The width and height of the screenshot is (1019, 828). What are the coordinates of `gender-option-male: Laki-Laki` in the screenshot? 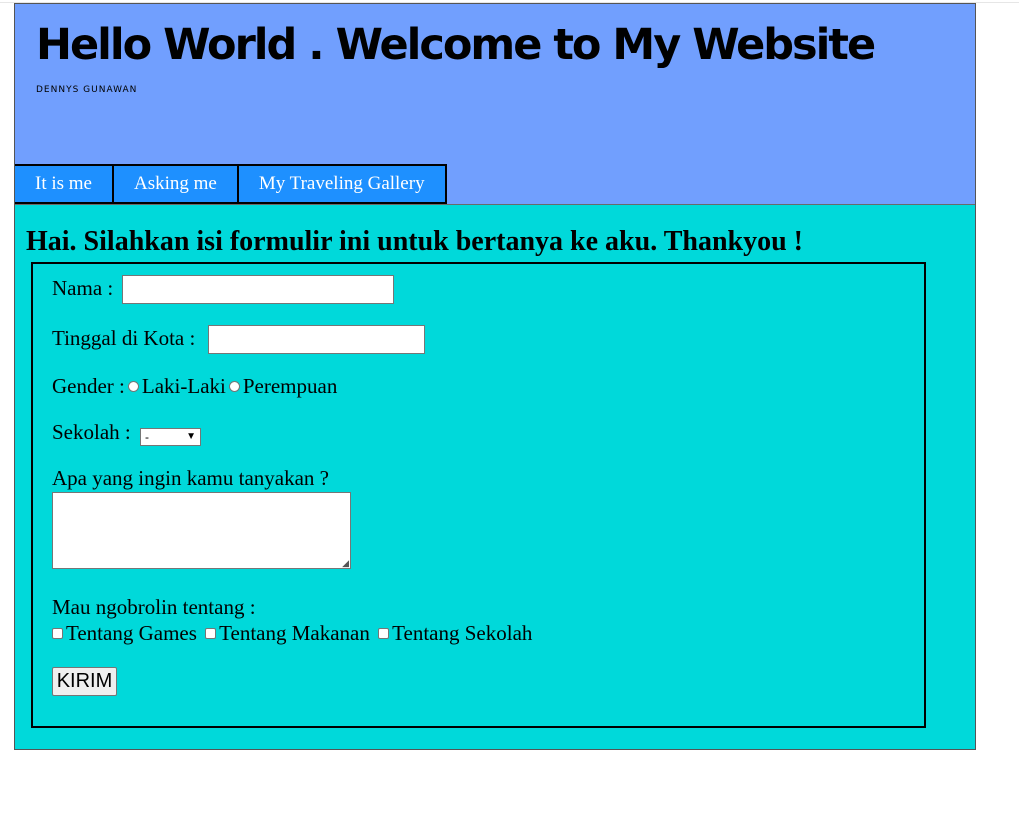 It's located at (183, 386).